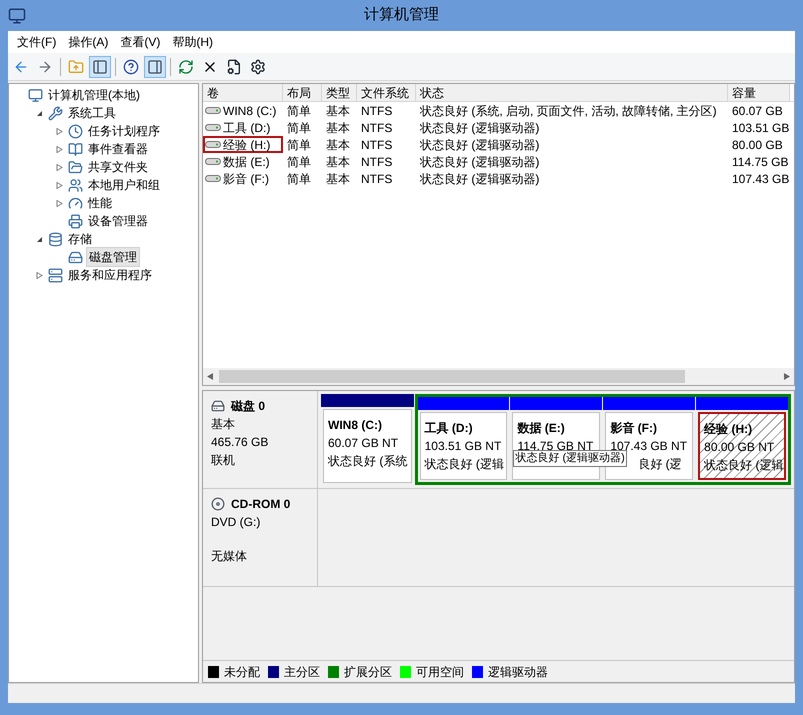  I want to click on tree-item: 任务计划程序, so click(124, 131).